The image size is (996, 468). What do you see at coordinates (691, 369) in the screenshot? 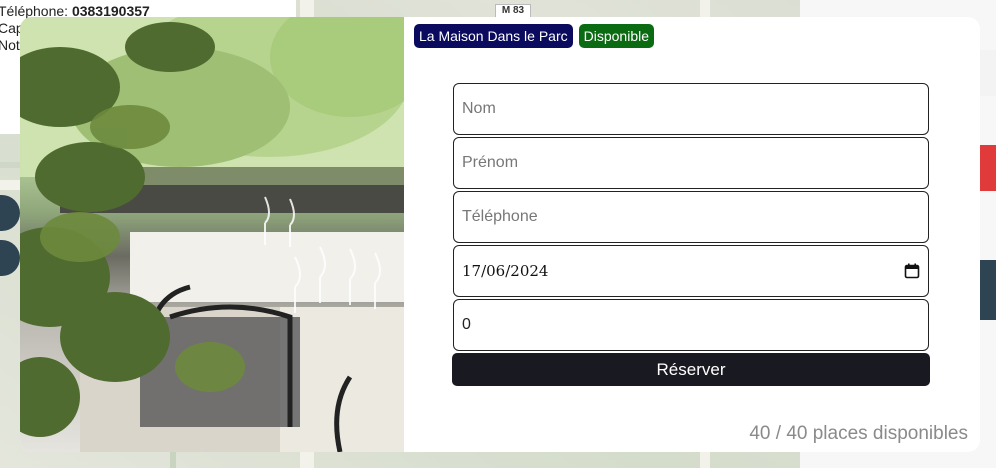
I see `reserver-button: Réserver` at bounding box center [691, 369].